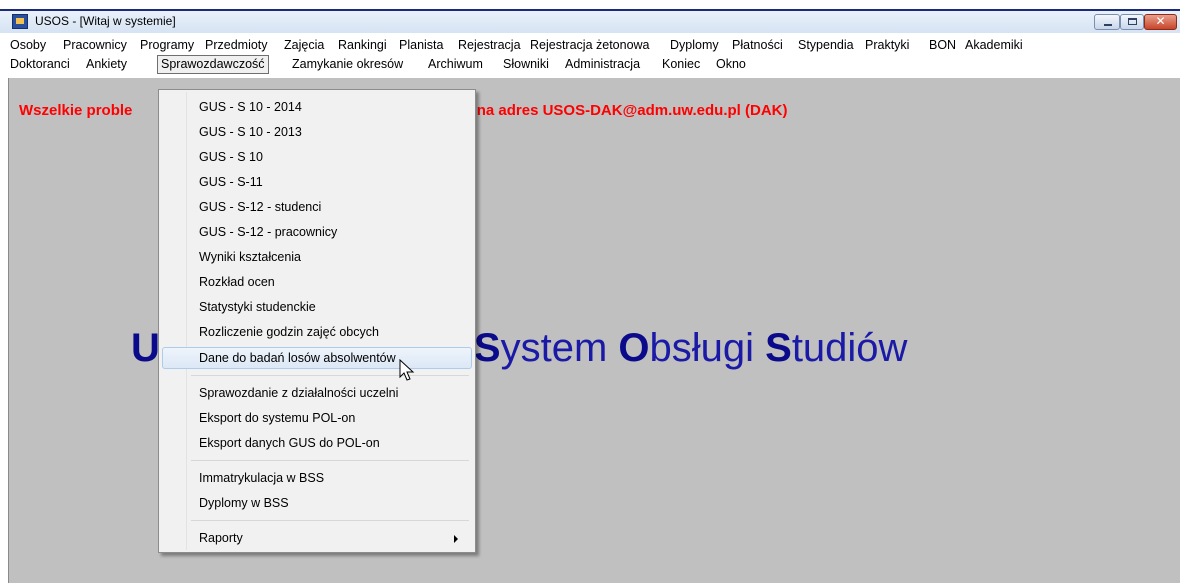  What do you see at coordinates (347, 64) in the screenshot?
I see `menu-zamykanie-okresow: Zamykanie okresów` at bounding box center [347, 64].